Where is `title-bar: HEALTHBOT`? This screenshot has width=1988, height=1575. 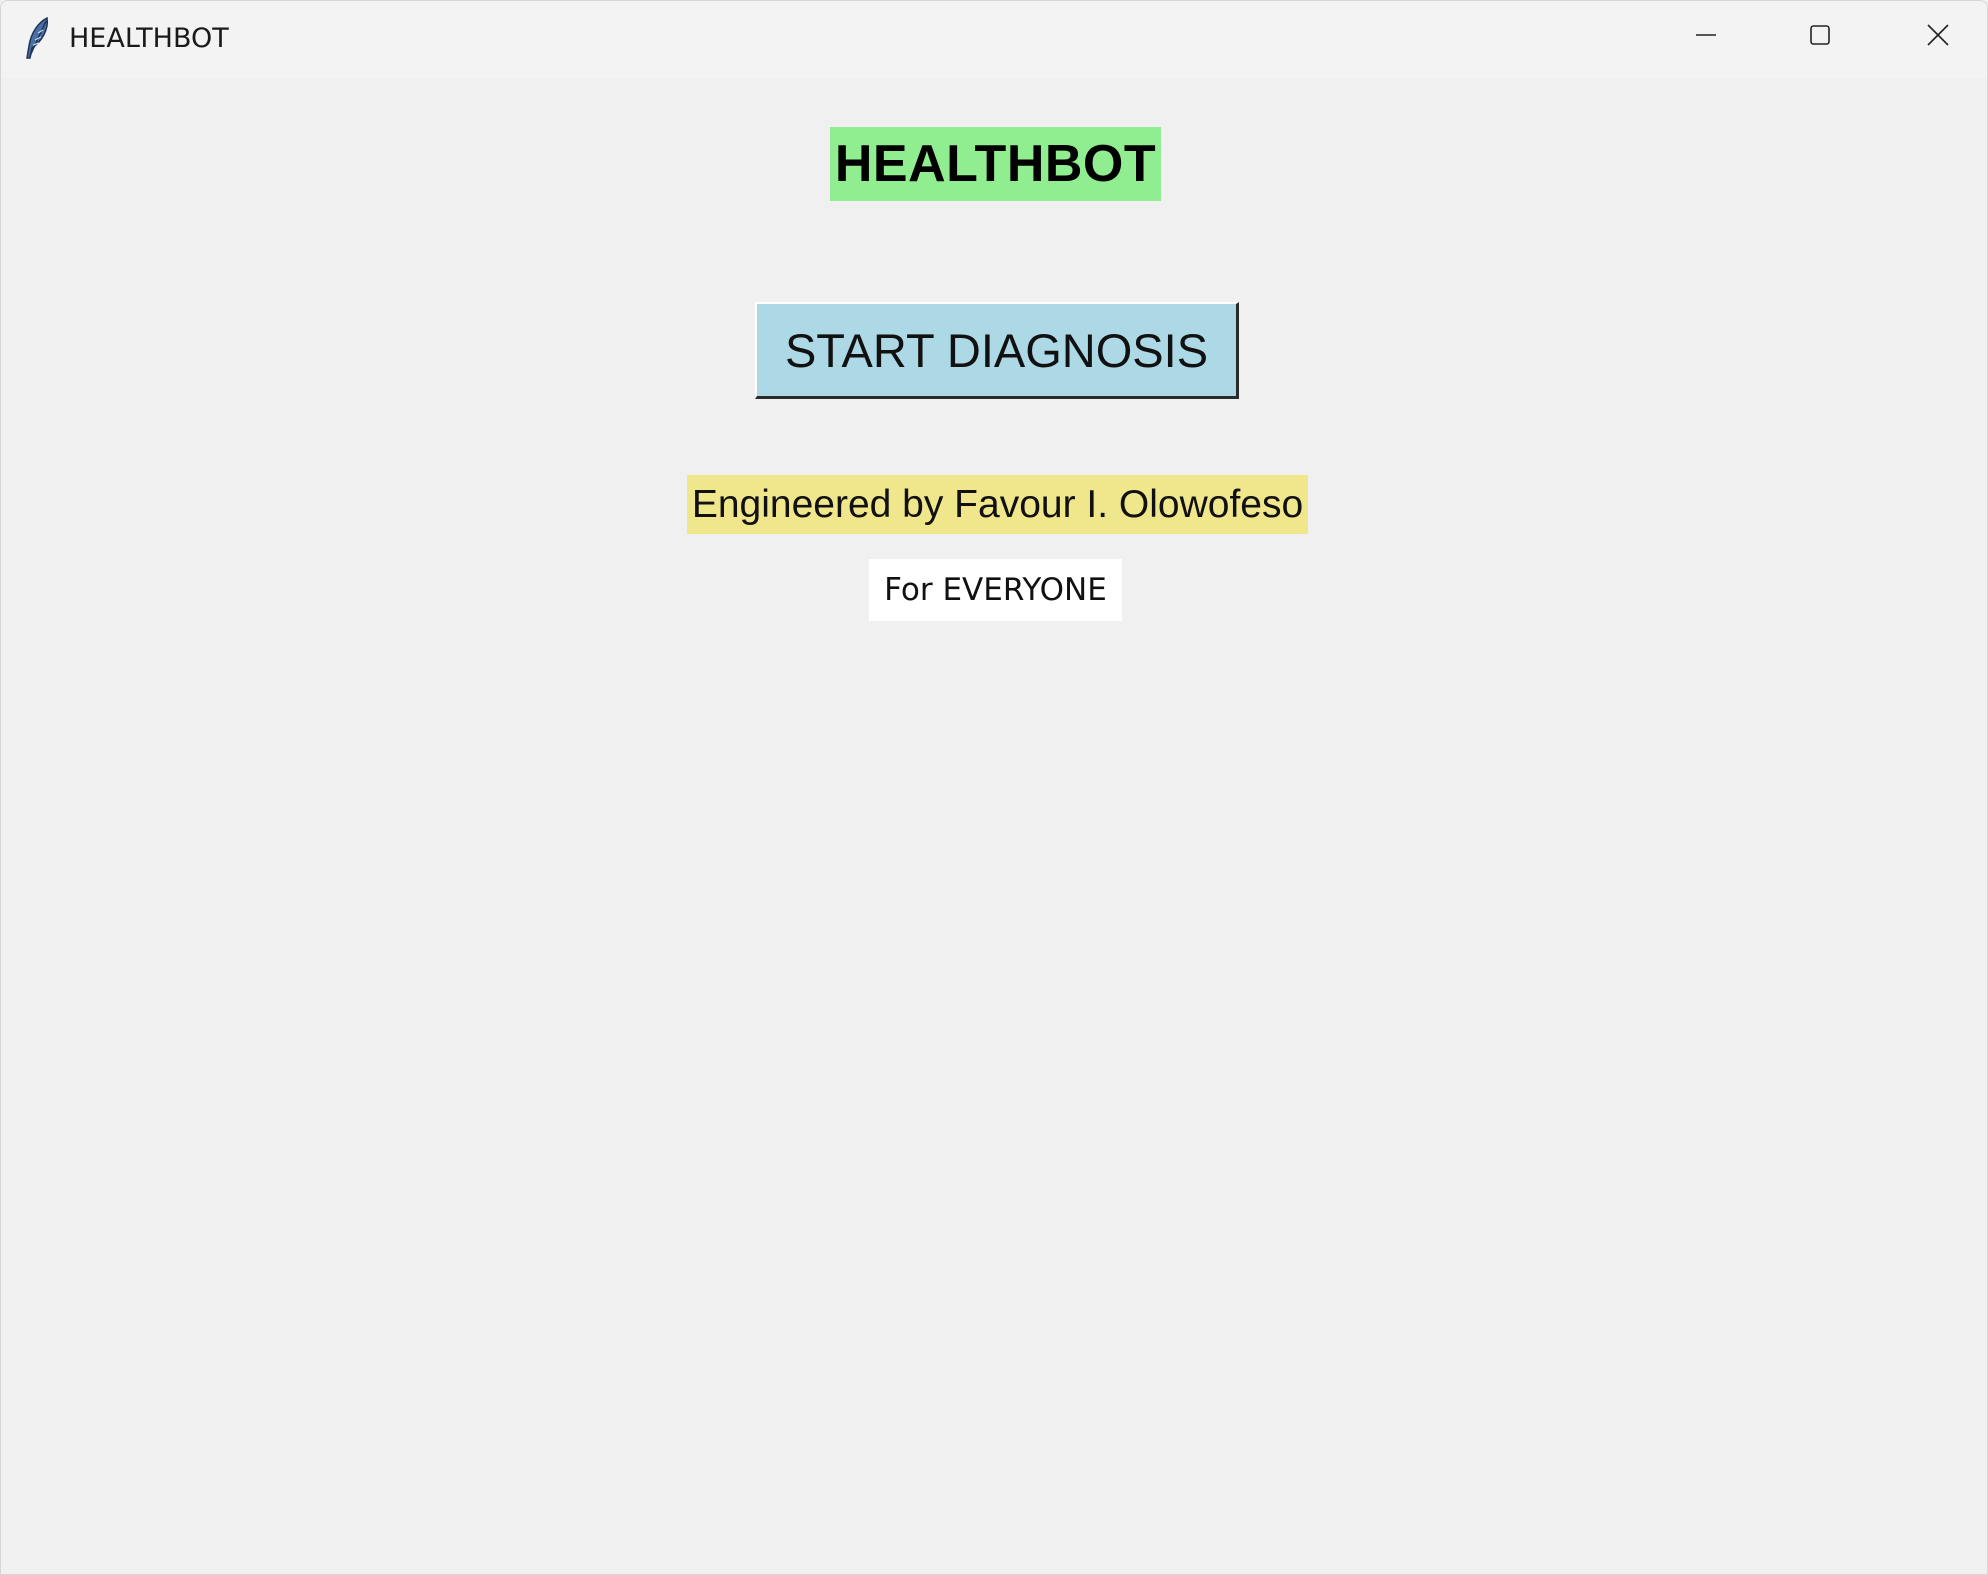 title-bar: HEALTHBOT is located at coordinates (994, 39).